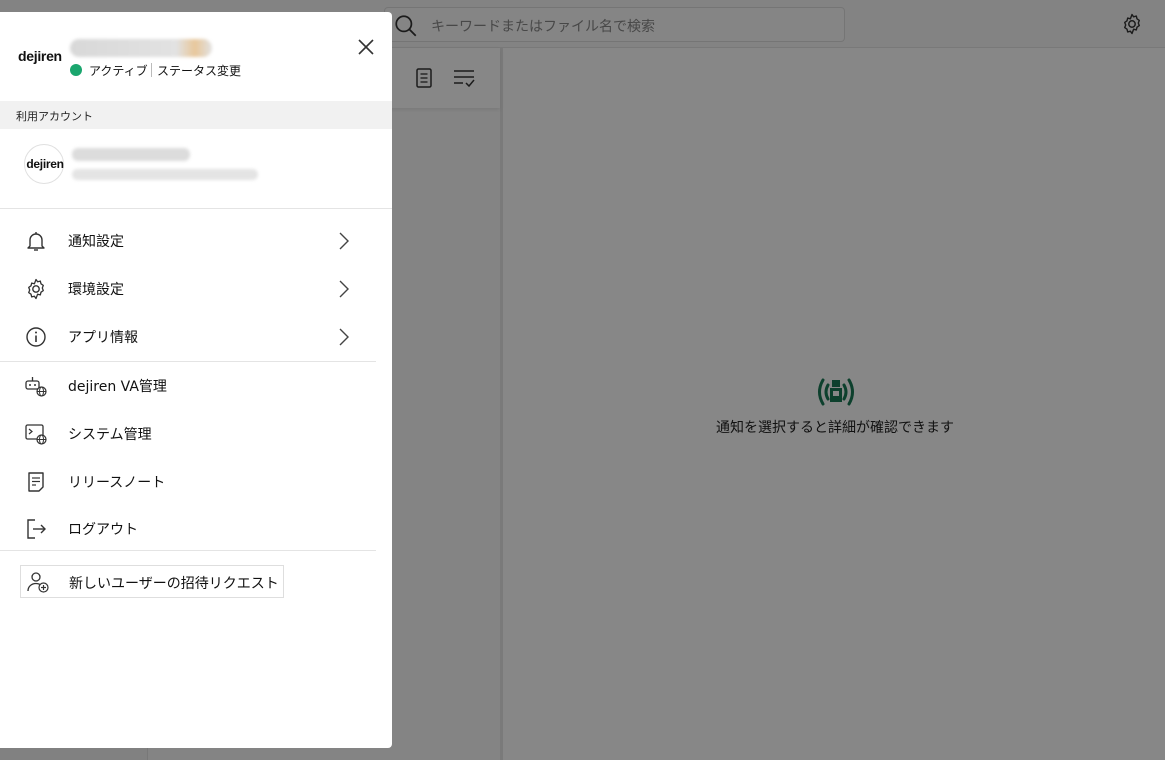  Describe the element at coordinates (36, 529) in the screenshot. I see `logout-icon` at that location.